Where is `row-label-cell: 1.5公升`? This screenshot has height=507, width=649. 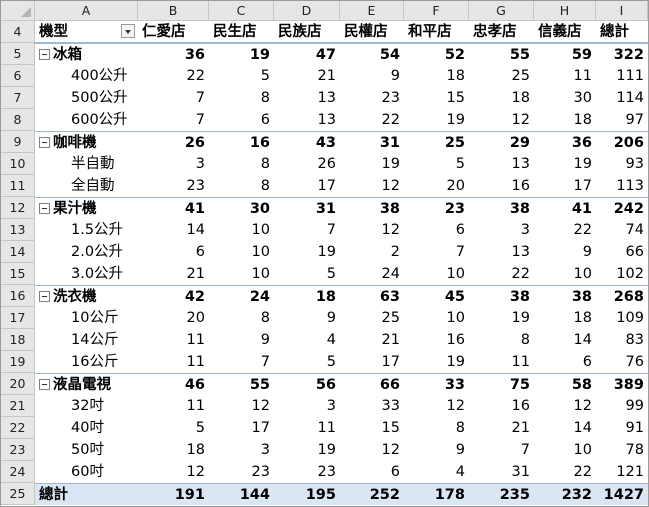
row-label-cell: 1.5公升 is located at coordinates (86, 230).